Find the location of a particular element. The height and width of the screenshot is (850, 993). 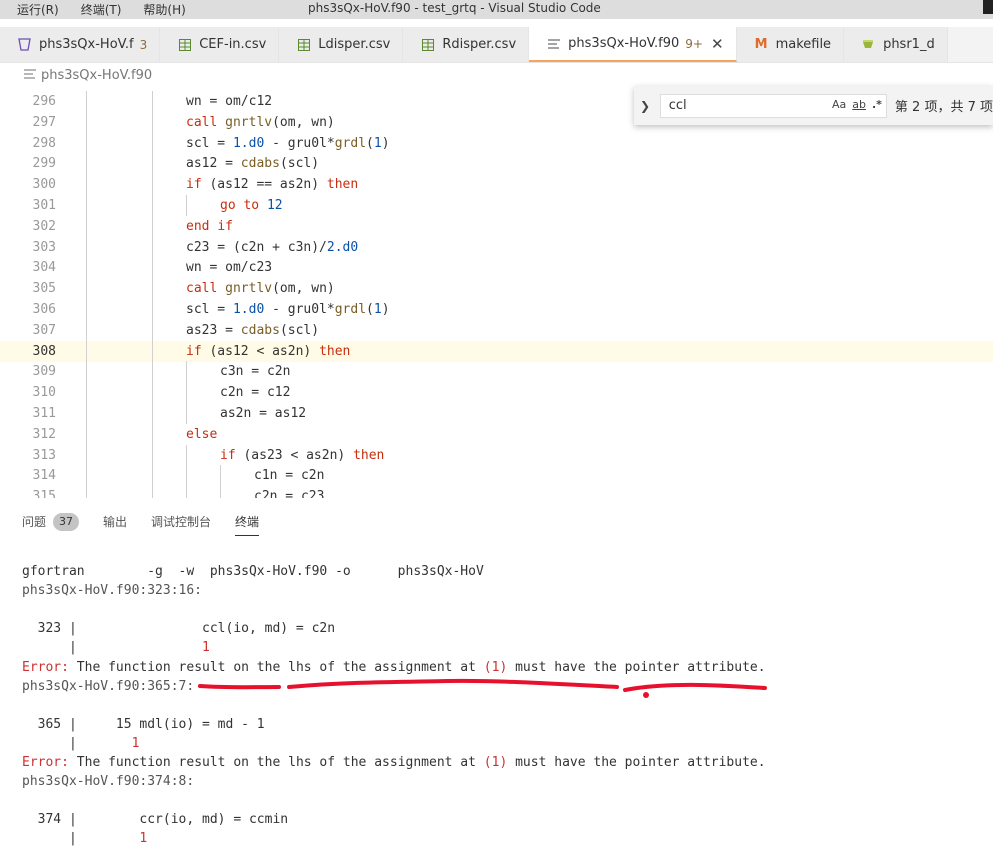

tab-ldisper-csv: Ldisper.csv is located at coordinates (341, 44).